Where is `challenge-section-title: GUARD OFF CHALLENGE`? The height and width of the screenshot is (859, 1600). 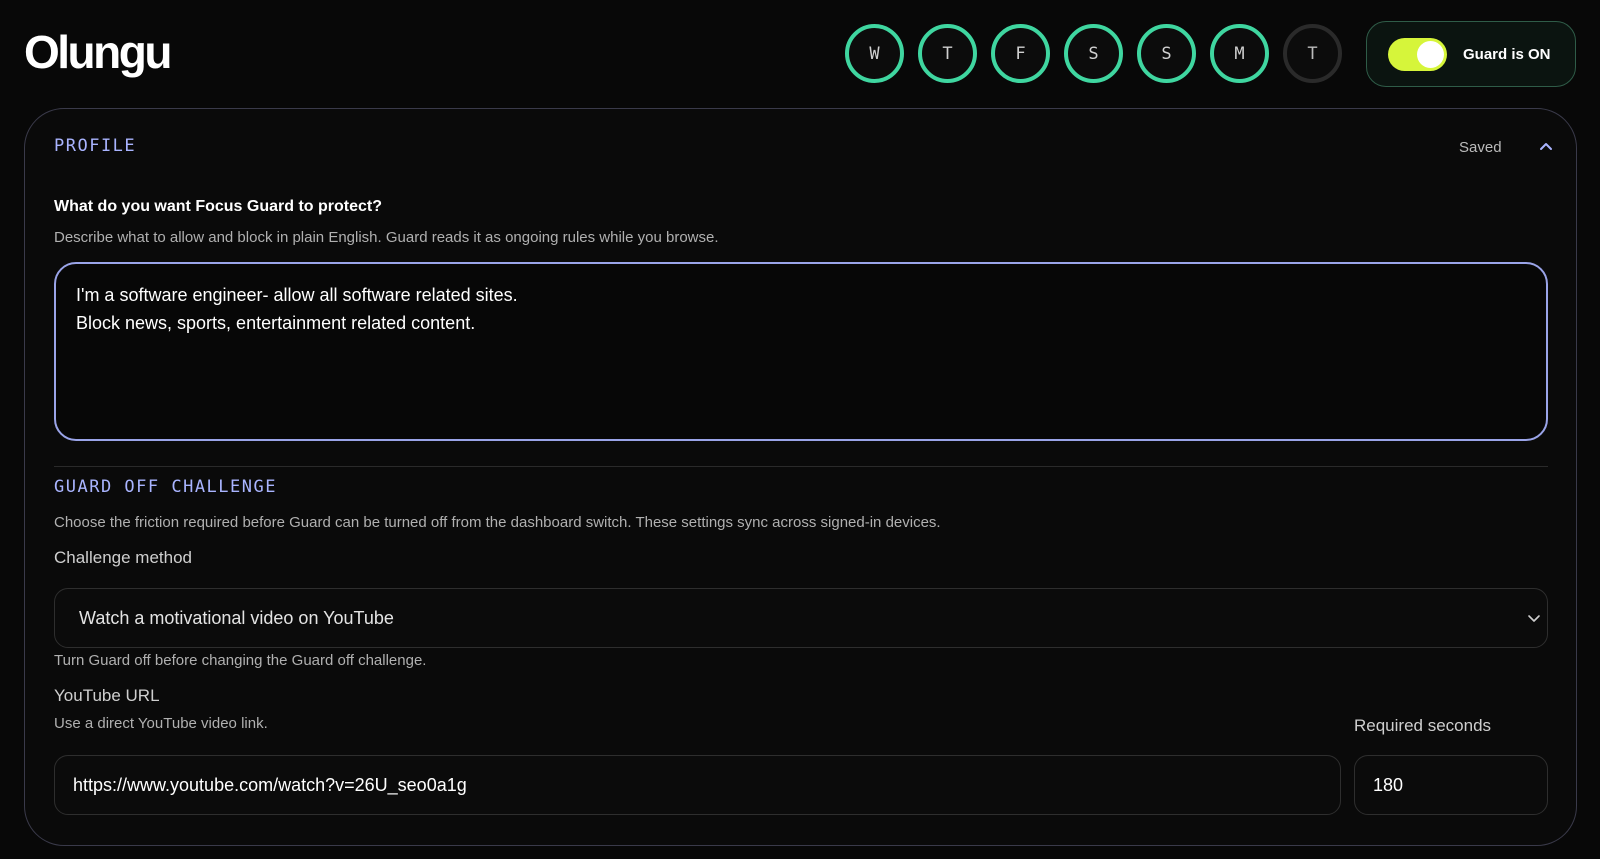
challenge-section-title: GUARD OFF CHALLENGE is located at coordinates (165, 487).